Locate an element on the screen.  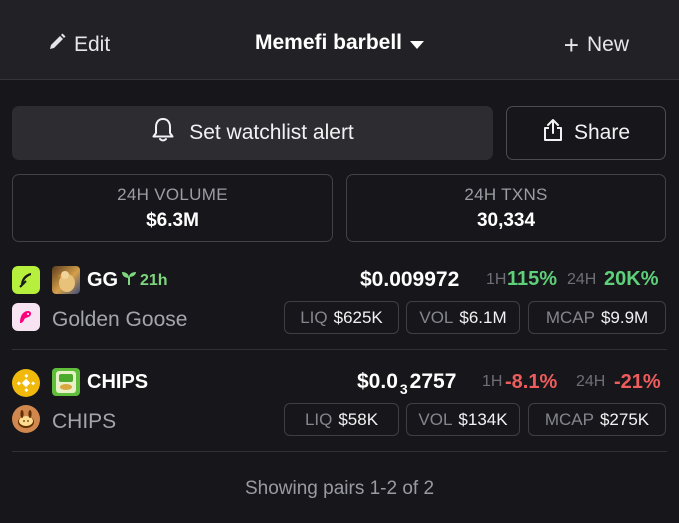
token-price: $0.0 32757 is located at coordinates (406, 383).